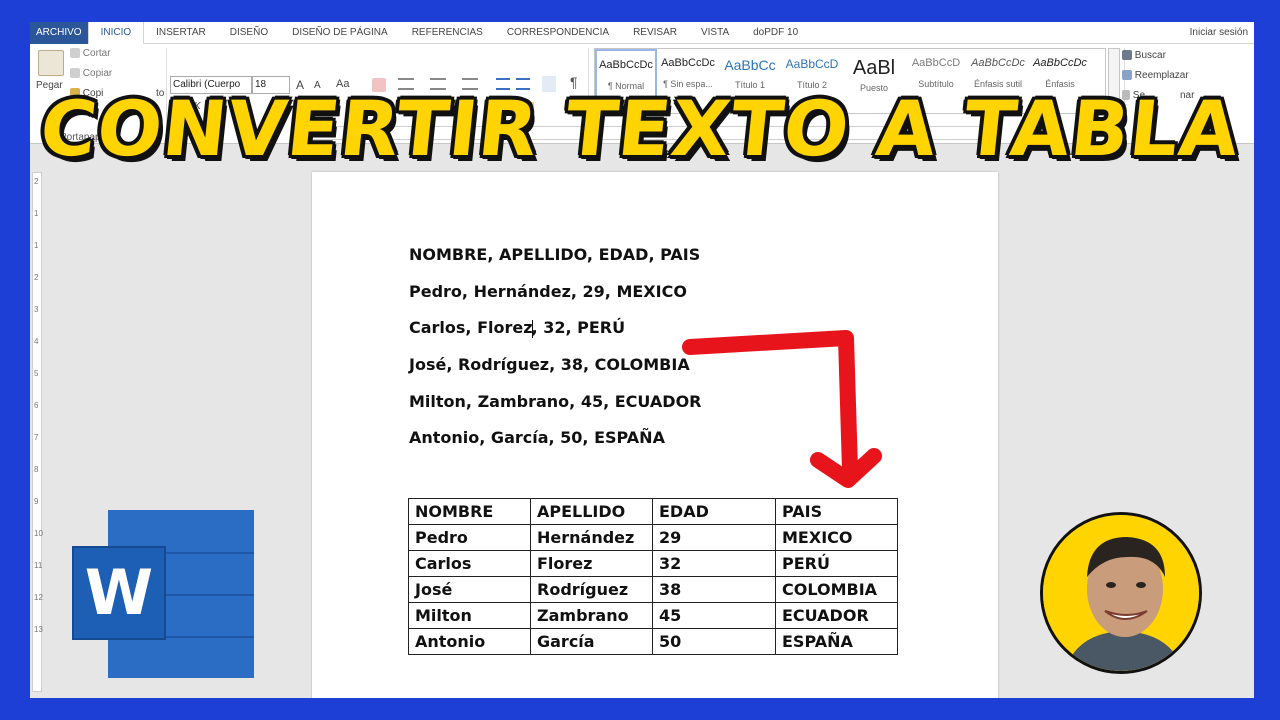  What do you see at coordinates (714, 537) in the screenshot?
I see `table-cell: 29` at bounding box center [714, 537].